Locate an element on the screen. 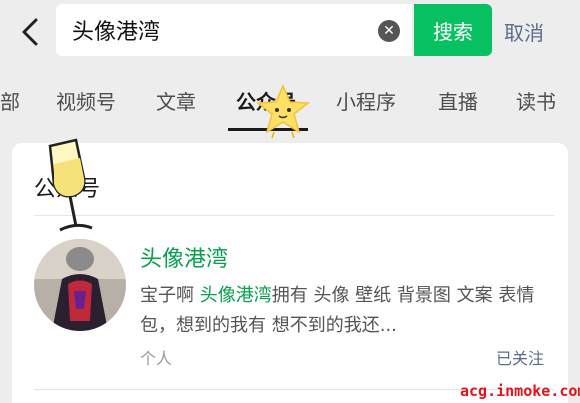  account-type: 个人 is located at coordinates (156, 358).